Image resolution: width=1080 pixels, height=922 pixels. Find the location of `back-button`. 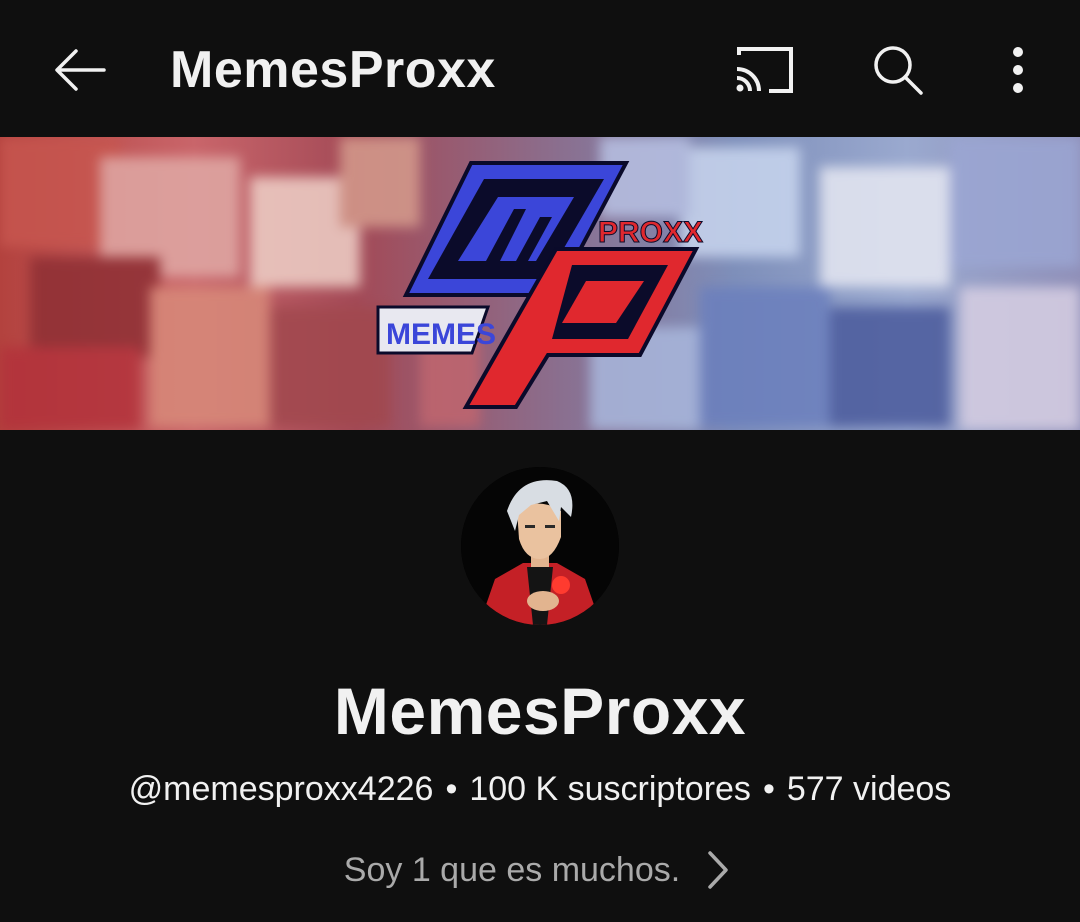

back-button is located at coordinates (80, 70).